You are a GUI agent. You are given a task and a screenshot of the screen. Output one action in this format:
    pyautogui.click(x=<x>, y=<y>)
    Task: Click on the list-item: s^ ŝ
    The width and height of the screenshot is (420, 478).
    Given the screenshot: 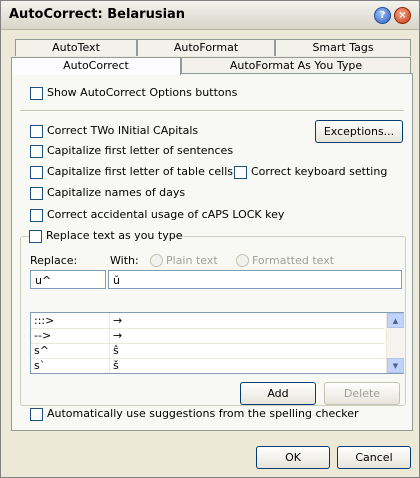 What is the action you would take?
    pyautogui.click(x=208, y=351)
    